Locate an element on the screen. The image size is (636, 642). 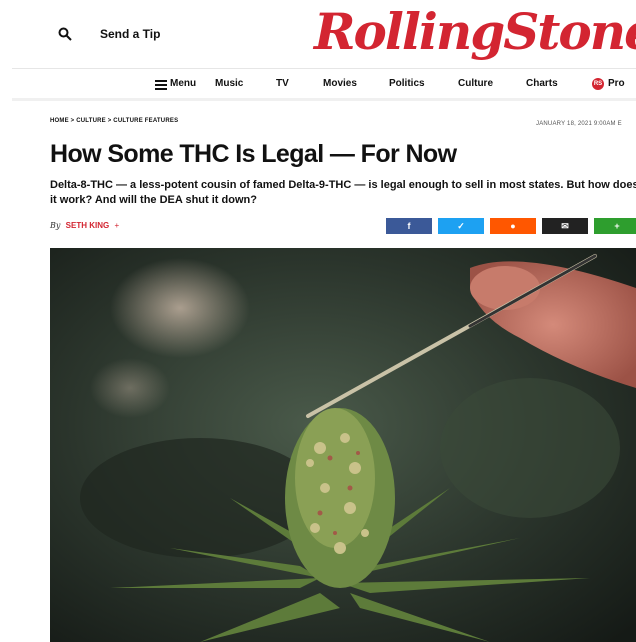
site-logo: RollingStone is located at coordinates (475, 32).